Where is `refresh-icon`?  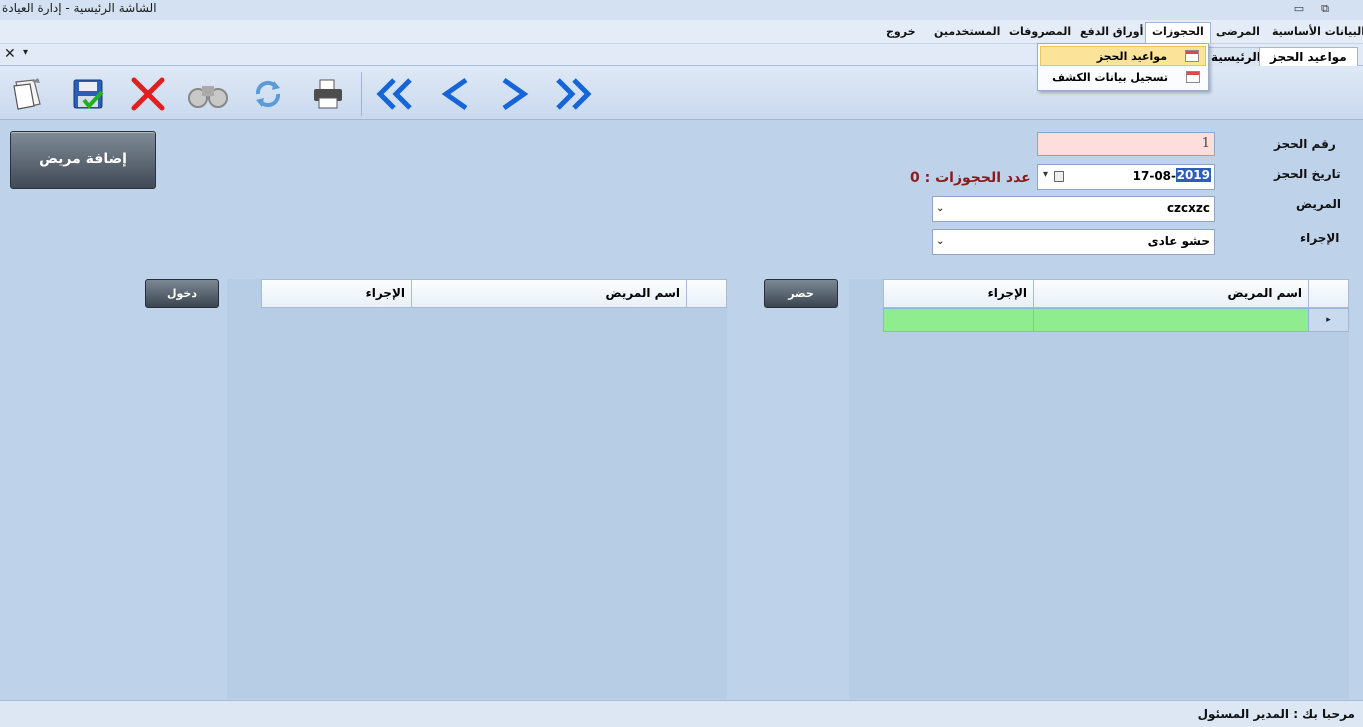 refresh-icon is located at coordinates (268, 94).